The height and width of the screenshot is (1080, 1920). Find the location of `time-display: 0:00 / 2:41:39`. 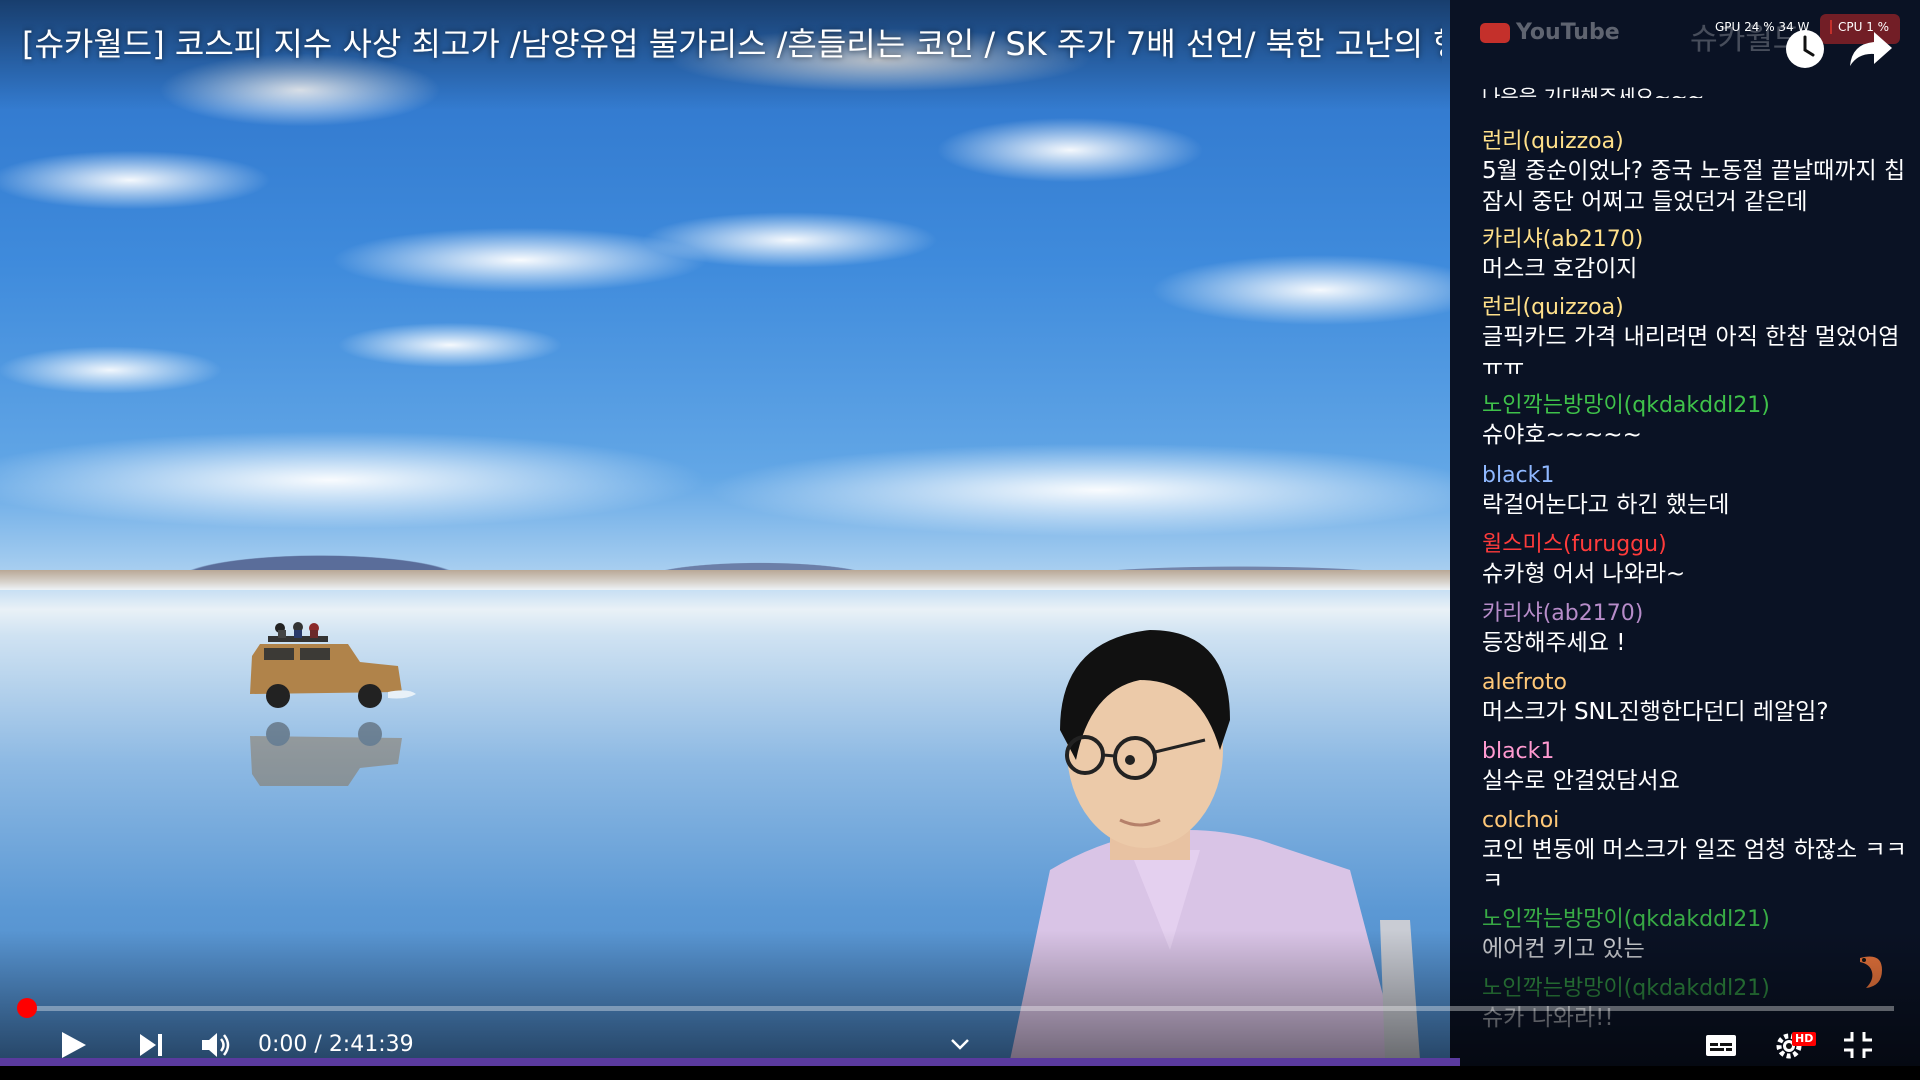

time-display: 0:00 / 2:41:39 is located at coordinates (336, 1045).